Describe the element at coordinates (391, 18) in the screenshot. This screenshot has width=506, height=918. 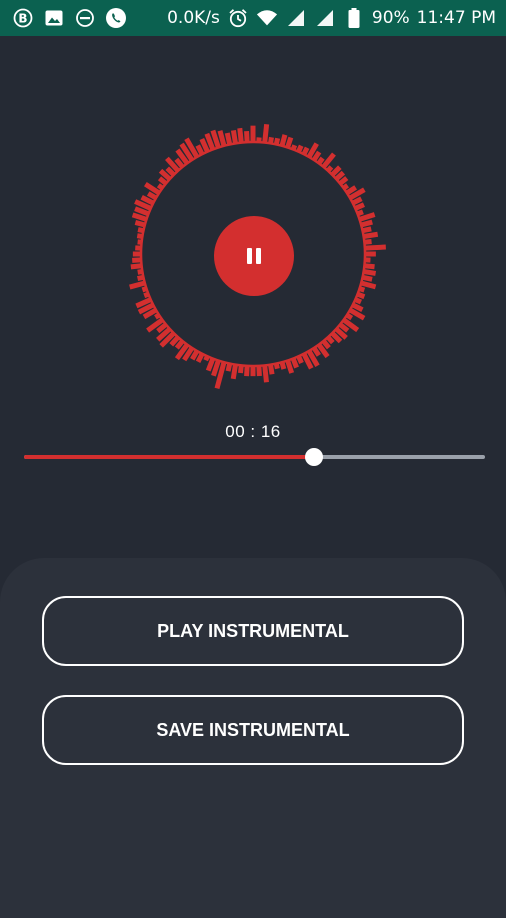
I see `battery-level: 90%` at that location.